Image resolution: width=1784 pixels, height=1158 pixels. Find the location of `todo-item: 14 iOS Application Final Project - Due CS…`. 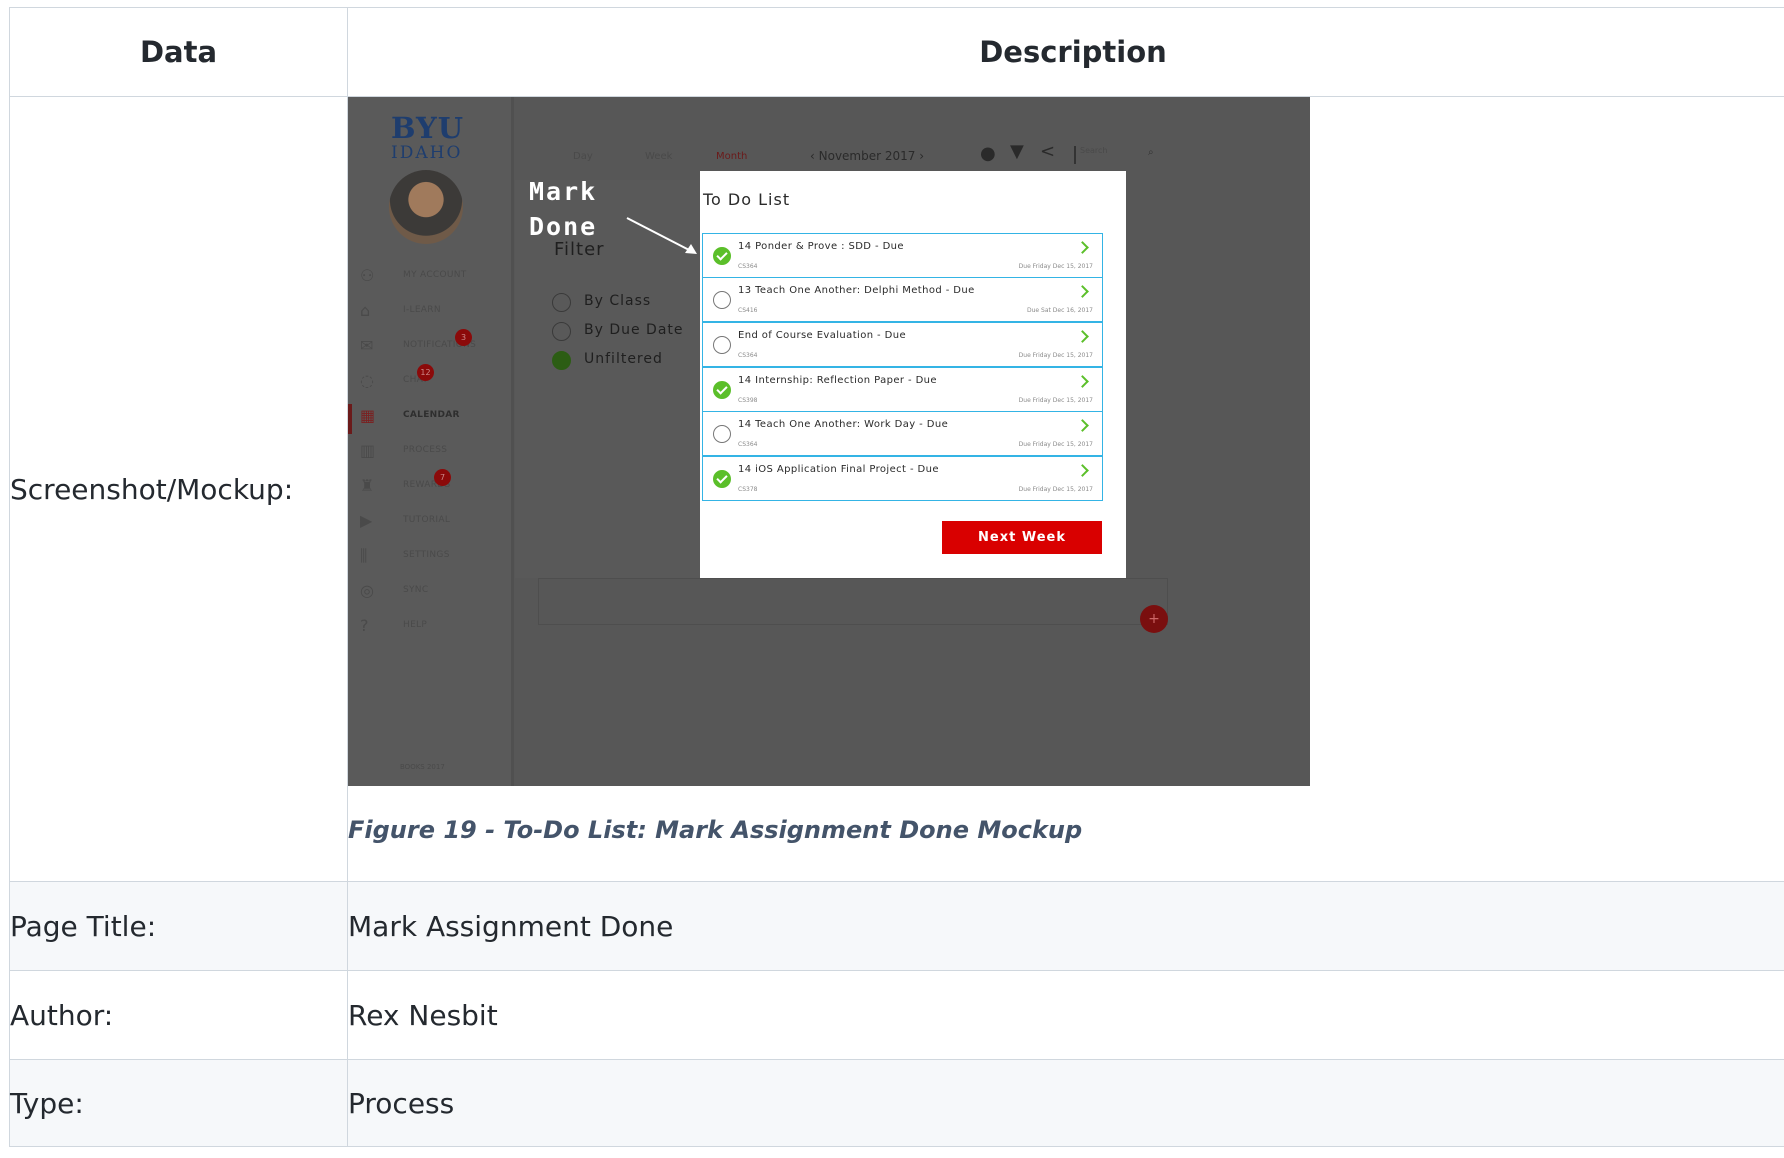

todo-item: 14 iOS Application Final Project - Due CS… is located at coordinates (902, 478).